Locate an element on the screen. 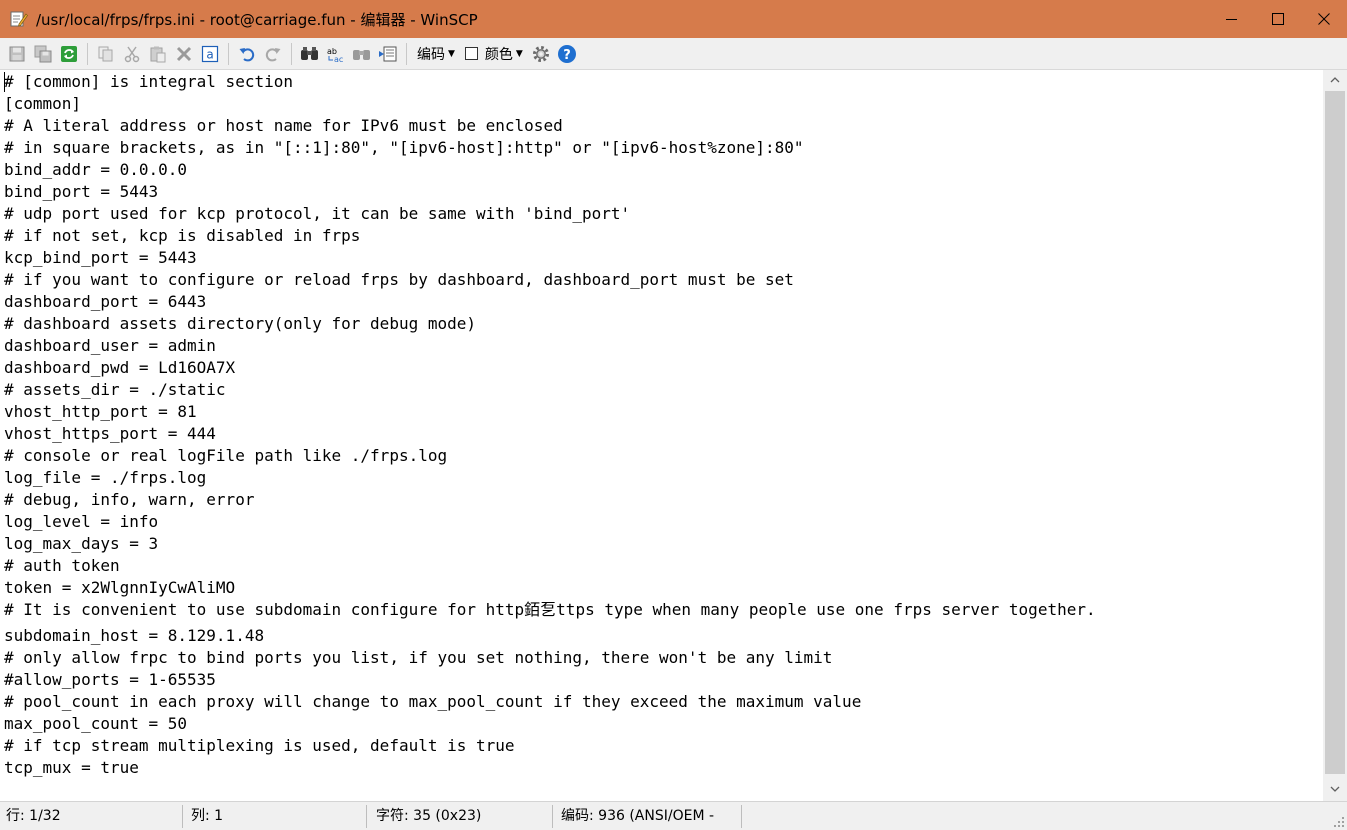 This screenshot has width=1347, height=830. status-character: 字符: 35 (0x23) is located at coordinates (429, 816).